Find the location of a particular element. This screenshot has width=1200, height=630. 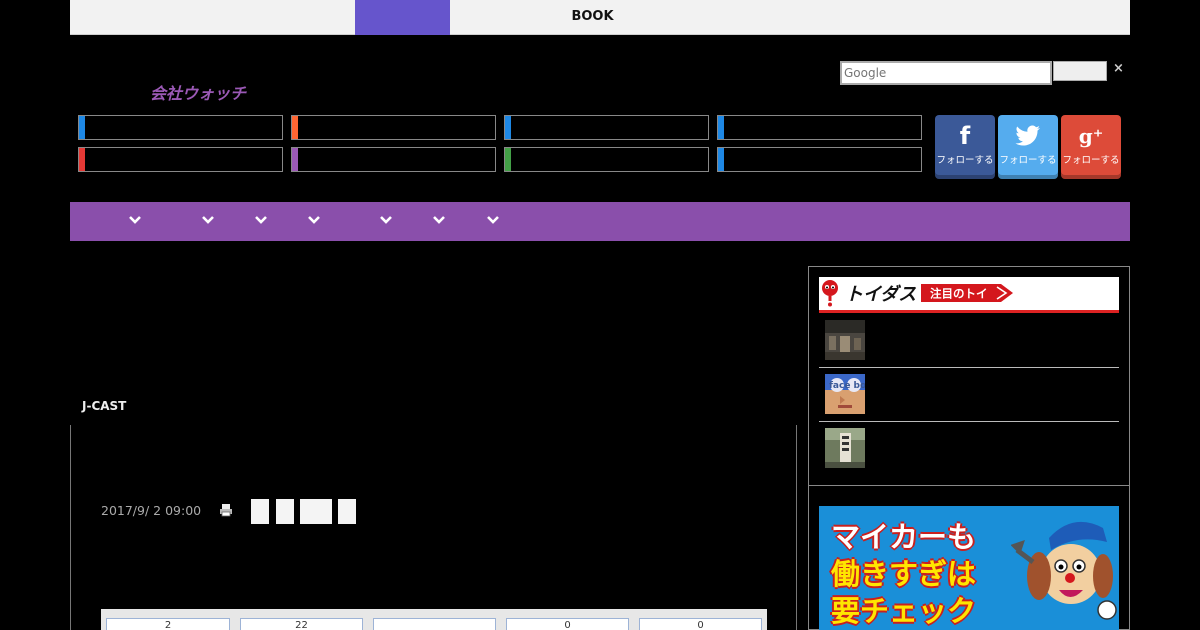

twitter-follow-button: フォローする is located at coordinates (1028, 147).